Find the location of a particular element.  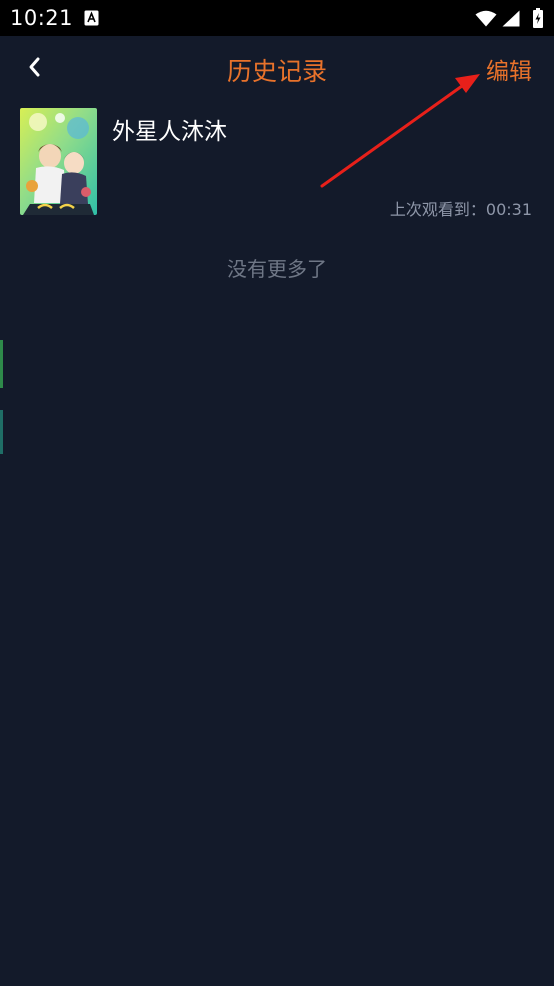

history-item-title: 外星人沐沐 is located at coordinates (169, 132).